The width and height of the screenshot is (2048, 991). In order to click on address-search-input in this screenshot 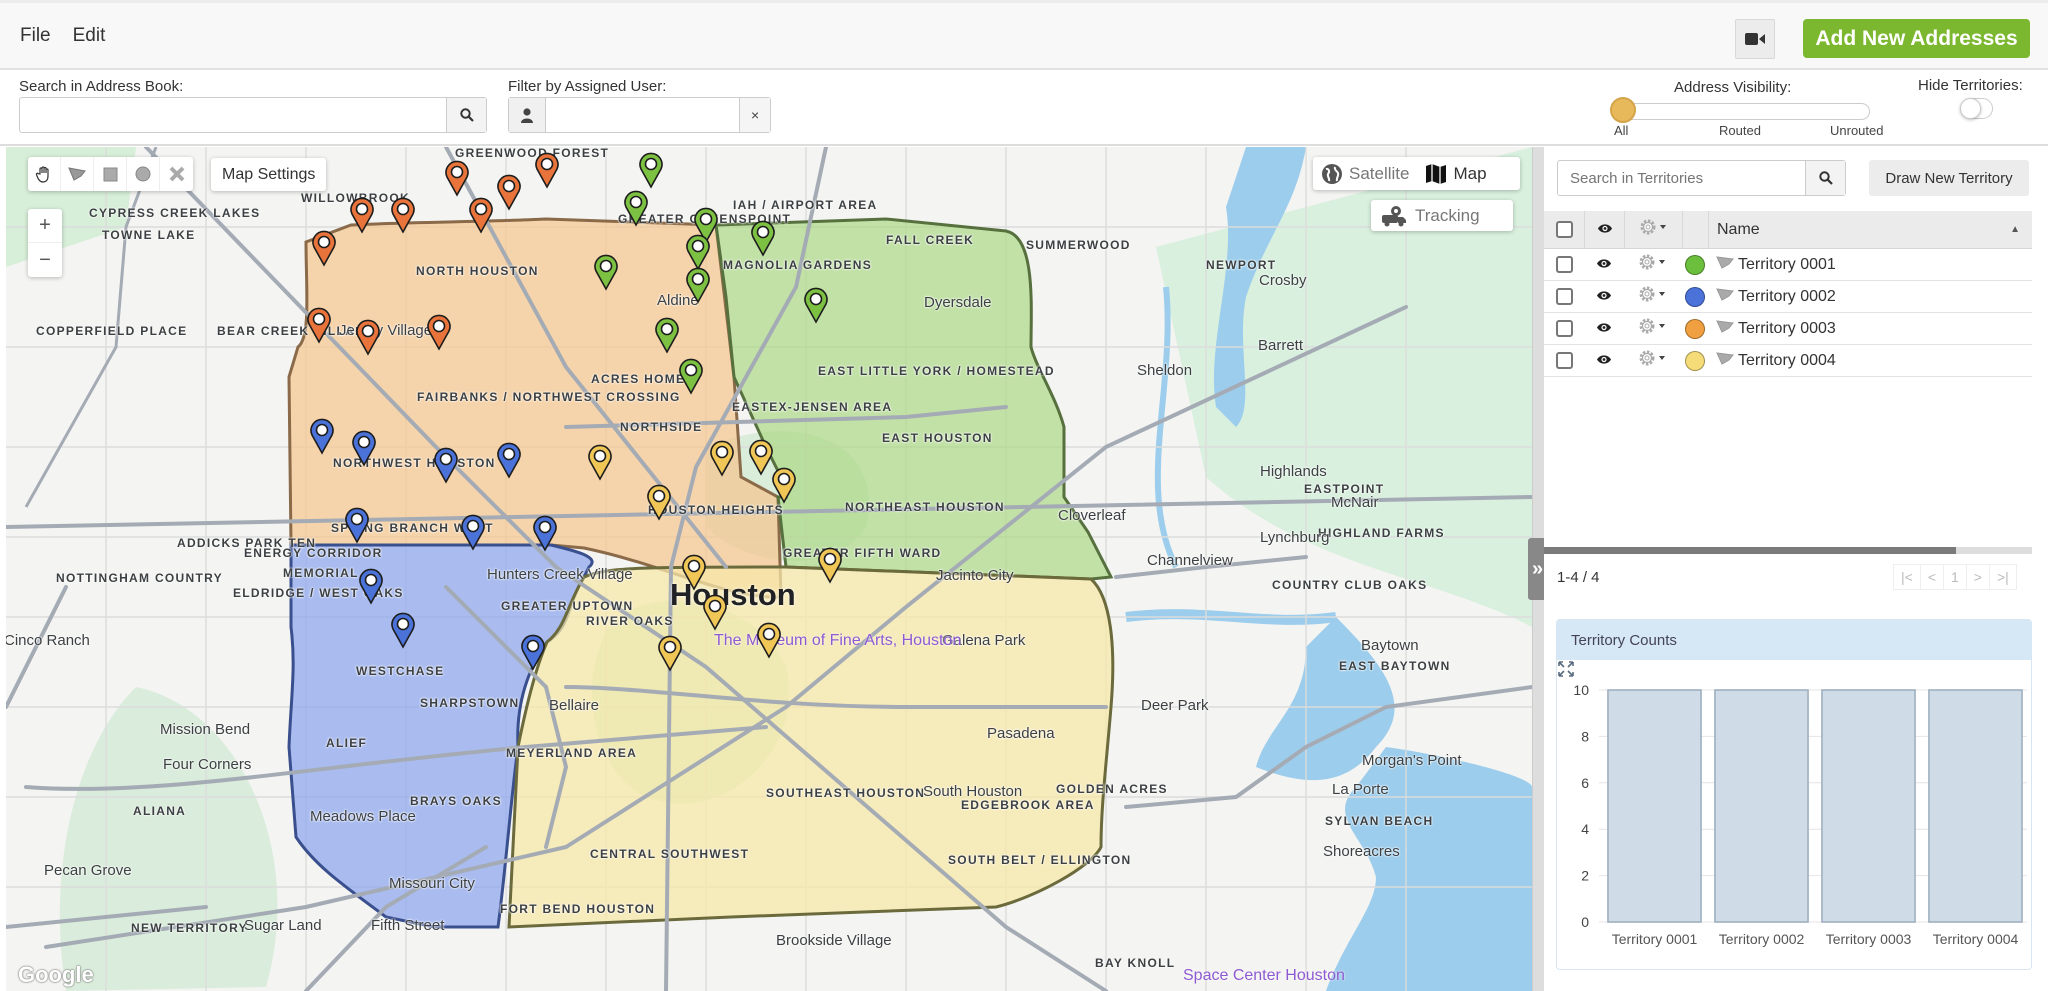, I will do `click(233, 115)`.